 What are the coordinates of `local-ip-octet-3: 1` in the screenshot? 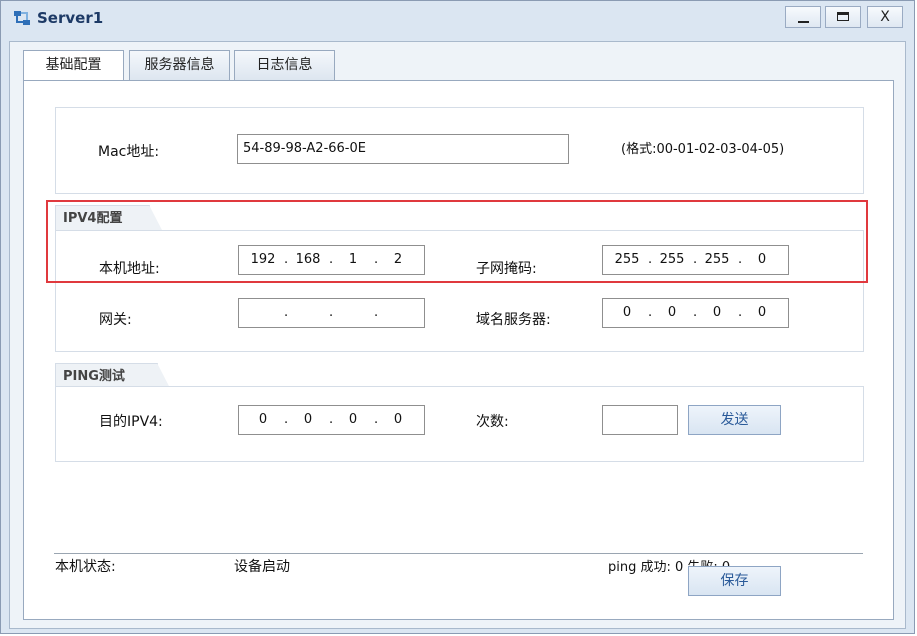 It's located at (353, 259).